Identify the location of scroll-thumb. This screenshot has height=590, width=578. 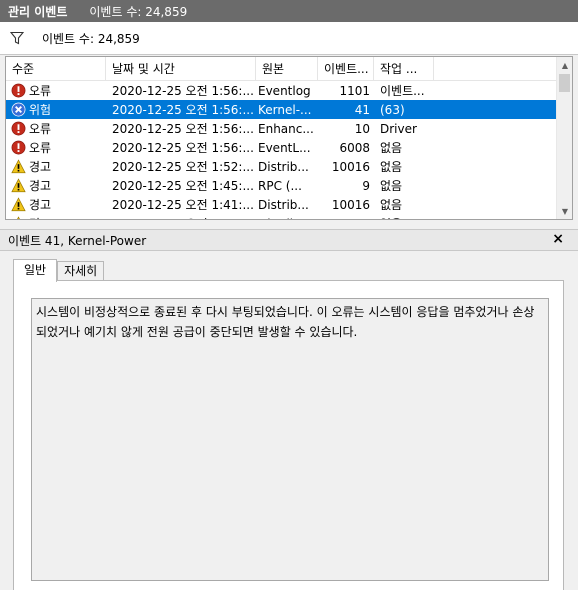
(564, 83).